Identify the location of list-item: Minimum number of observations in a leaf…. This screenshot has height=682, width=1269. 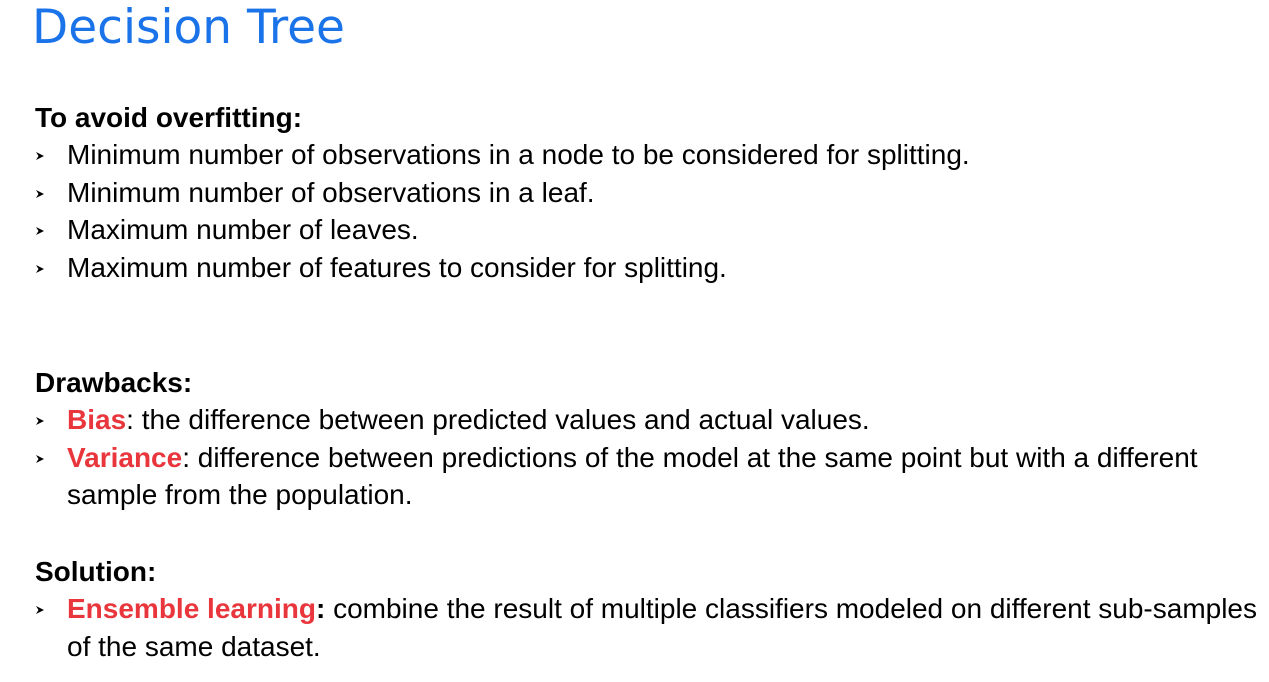
(652, 193).